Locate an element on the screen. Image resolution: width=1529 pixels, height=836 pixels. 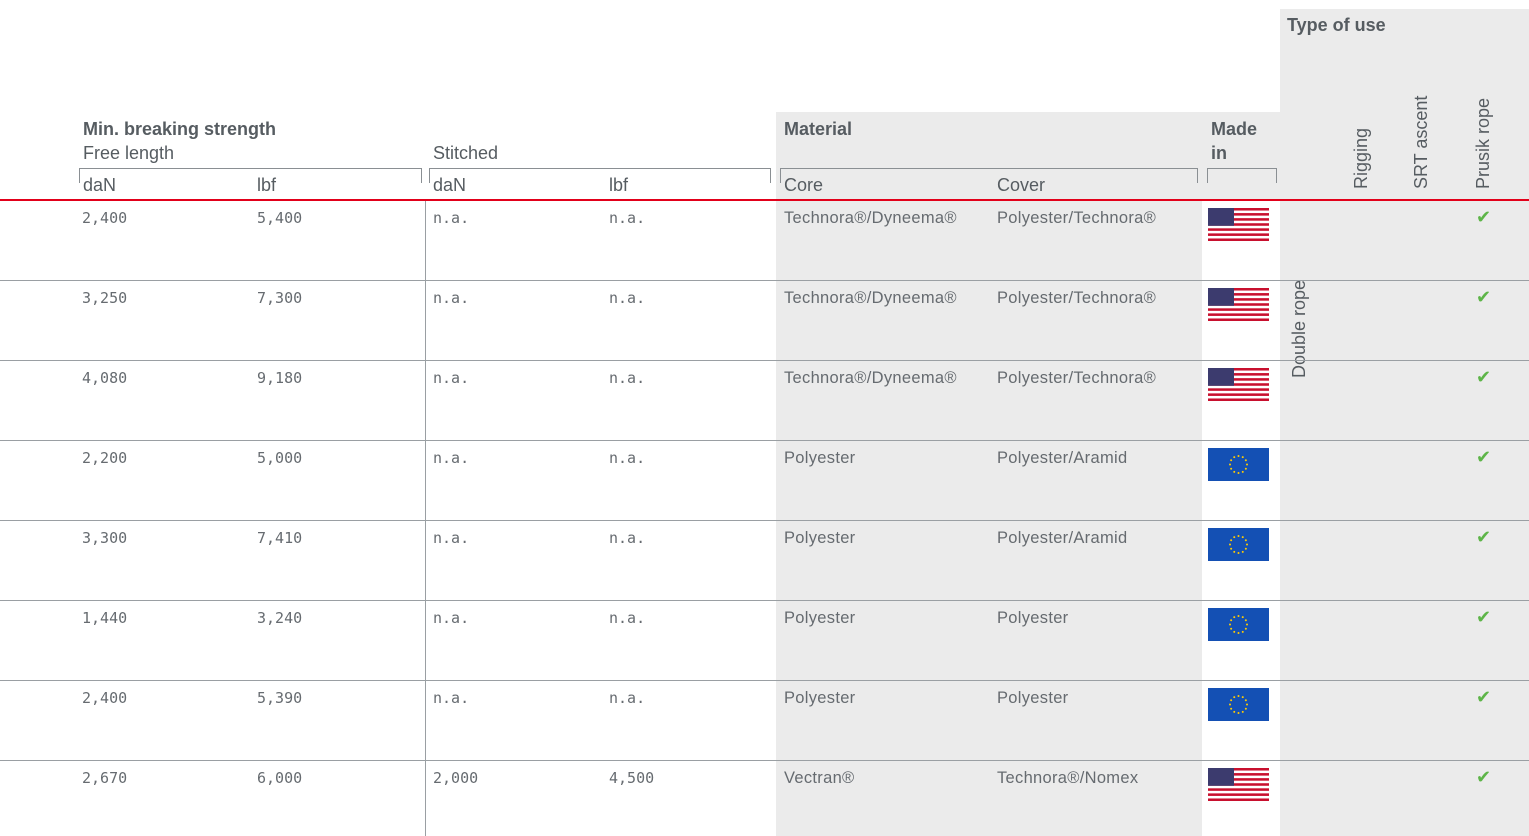
made-in-title-line1: Made is located at coordinates (1234, 129).